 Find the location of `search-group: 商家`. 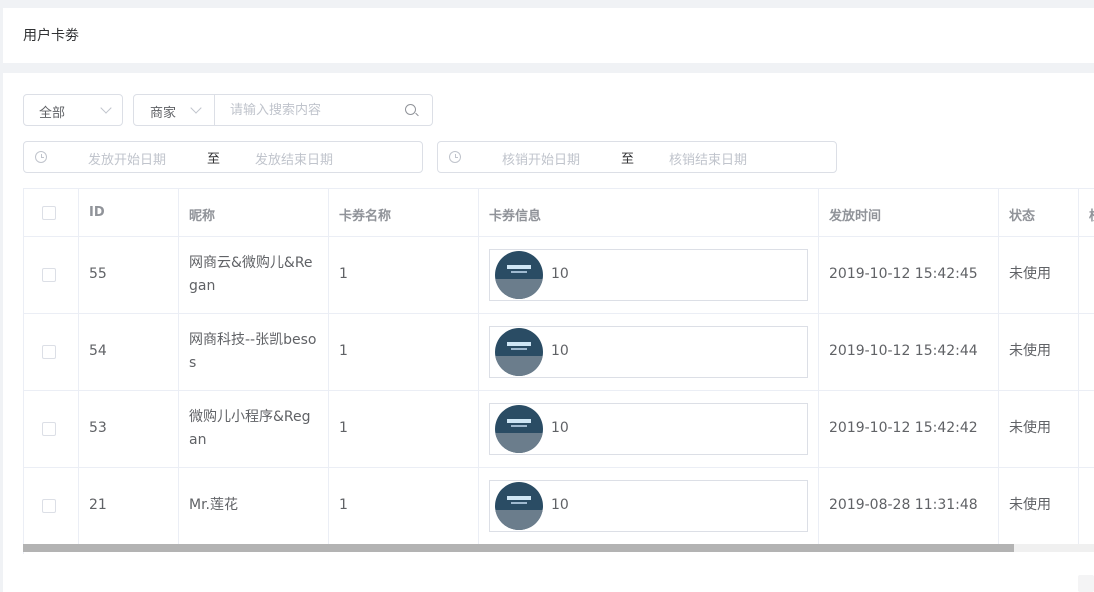

search-group: 商家 is located at coordinates (283, 110).